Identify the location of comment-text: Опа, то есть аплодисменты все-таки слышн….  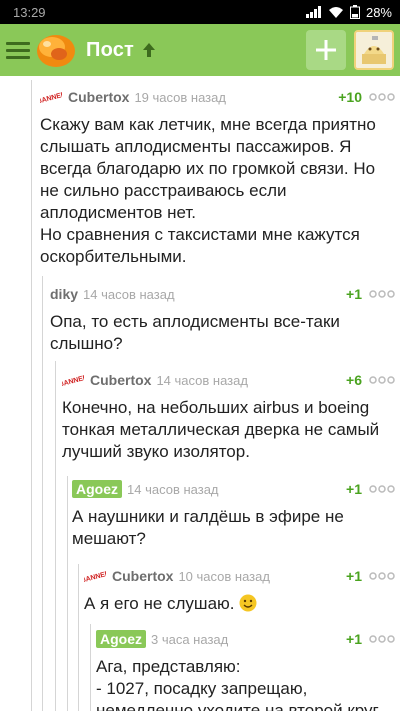
(195, 332).